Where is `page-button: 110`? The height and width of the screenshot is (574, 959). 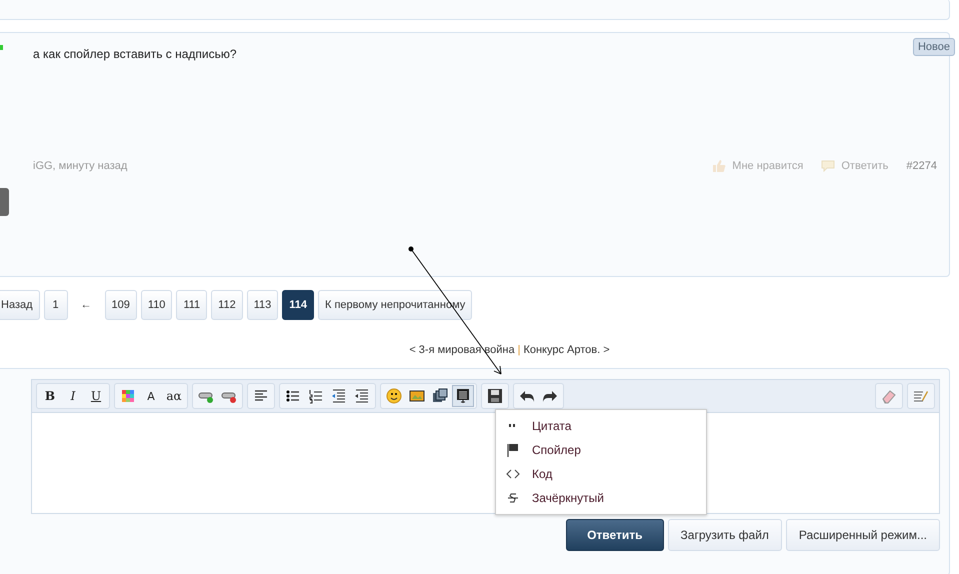
page-button: 110 is located at coordinates (156, 305).